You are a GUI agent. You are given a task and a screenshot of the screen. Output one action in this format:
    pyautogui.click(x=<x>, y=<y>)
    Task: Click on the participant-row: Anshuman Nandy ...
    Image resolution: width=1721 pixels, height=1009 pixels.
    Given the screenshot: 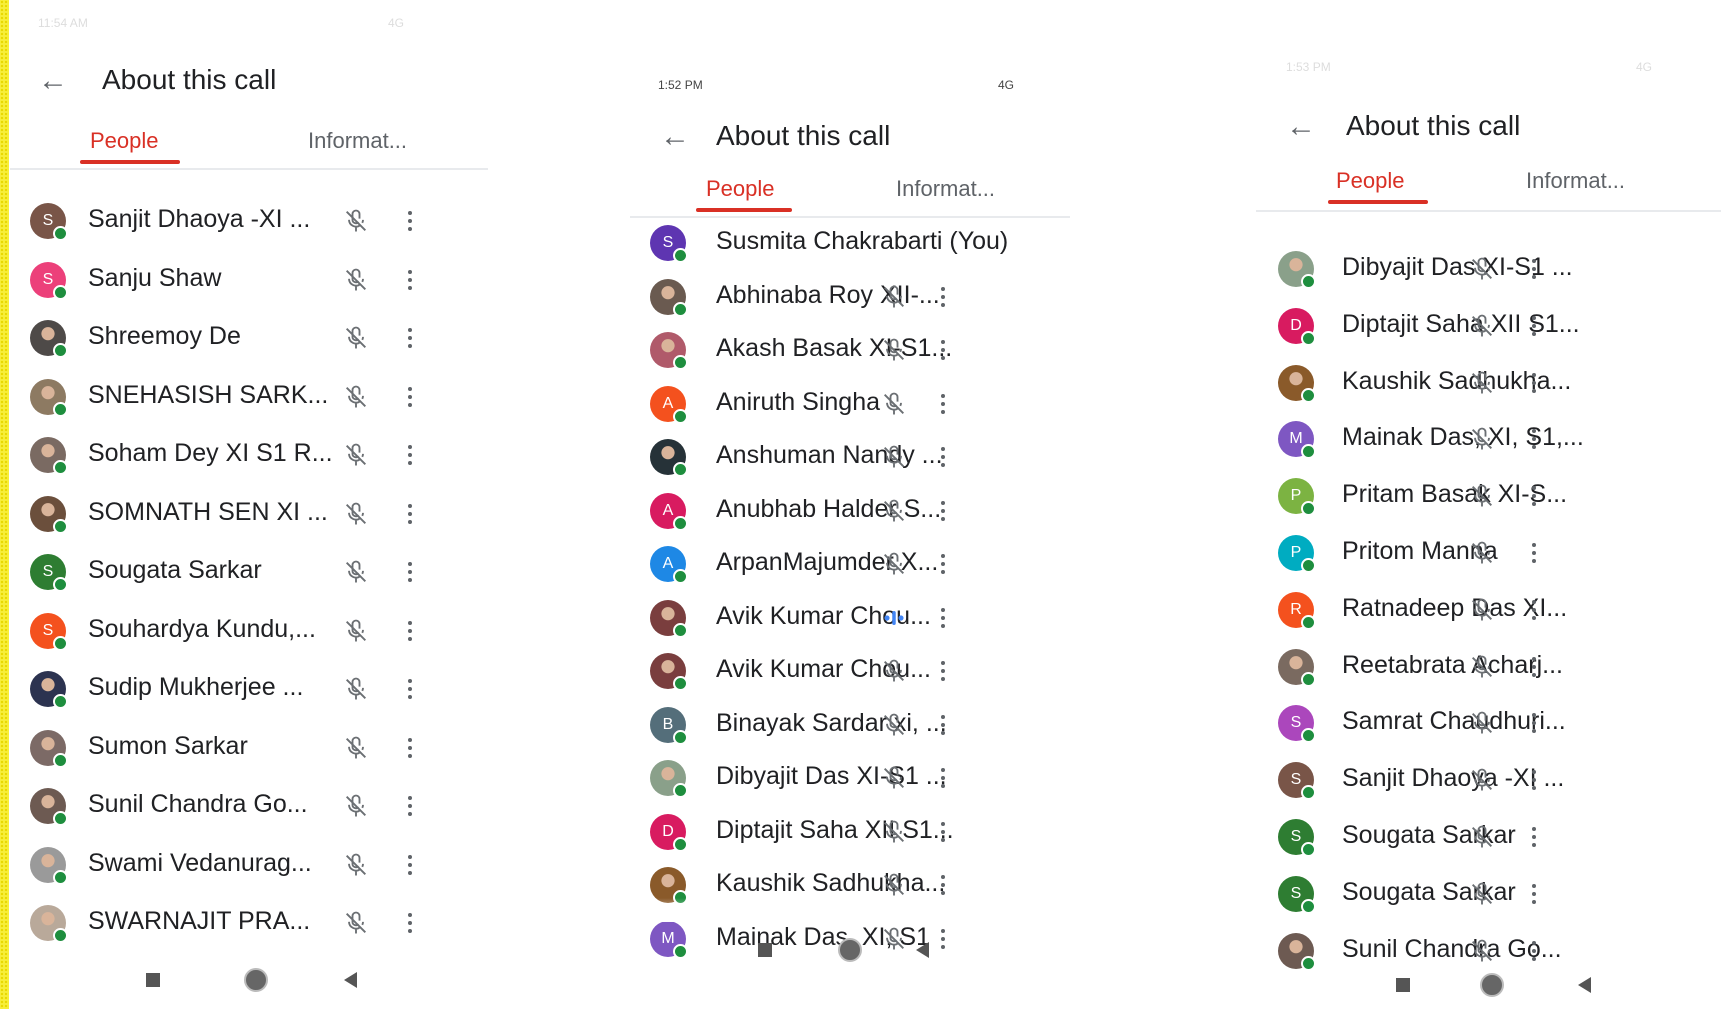 What is the action you would take?
    pyautogui.click(x=850, y=457)
    